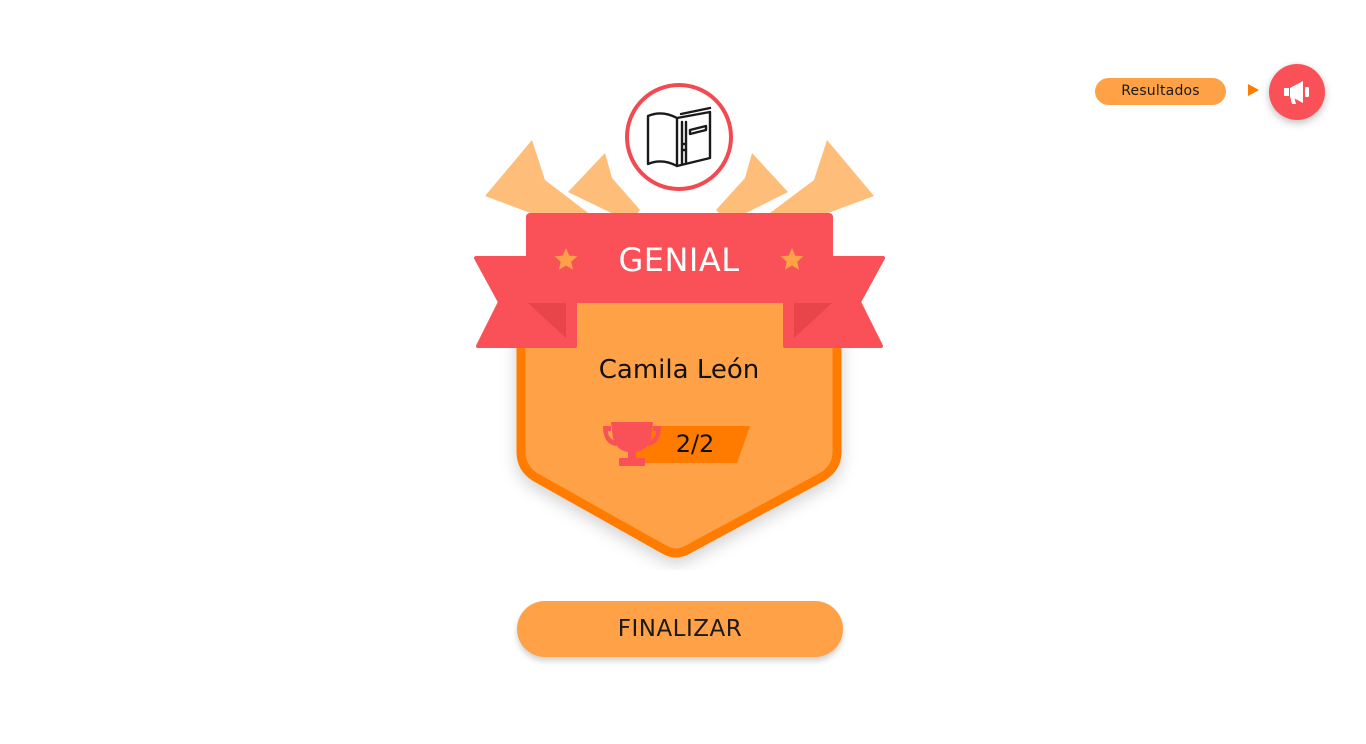 This screenshot has height=744, width=1366. I want to click on player-name: Camila León, so click(679, 370).